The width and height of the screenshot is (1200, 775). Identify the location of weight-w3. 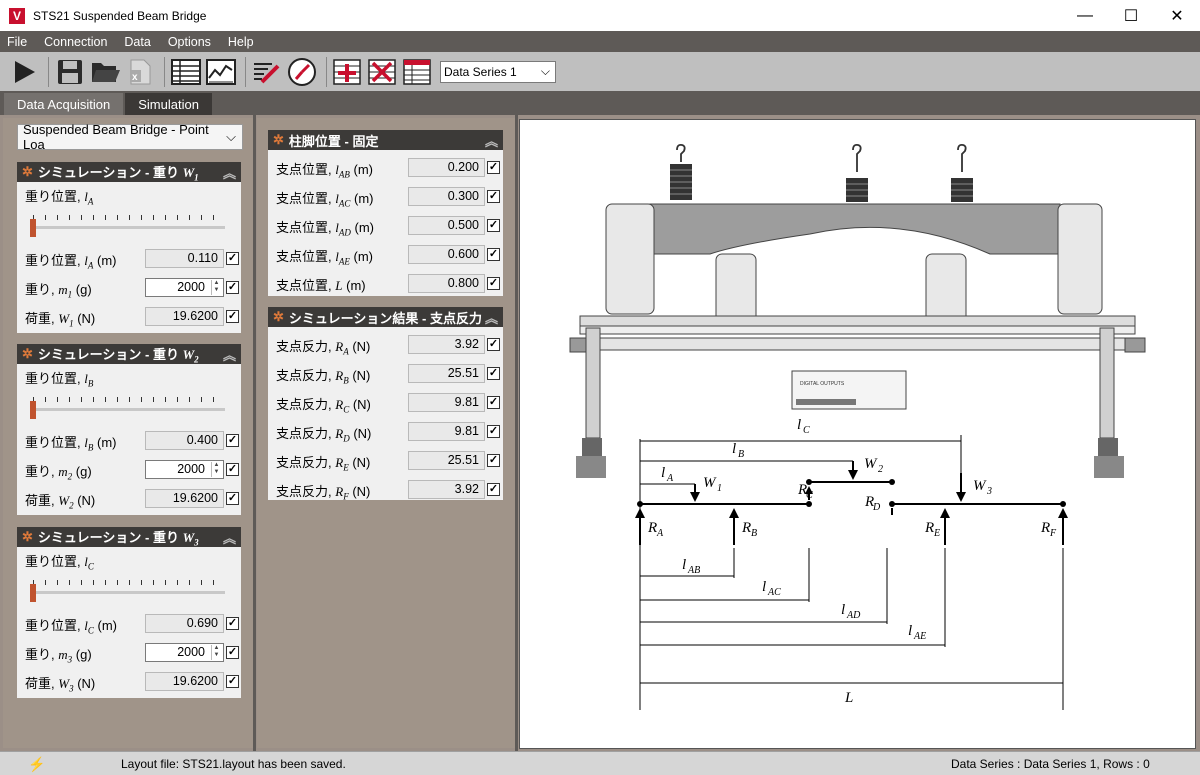
(962, 172).